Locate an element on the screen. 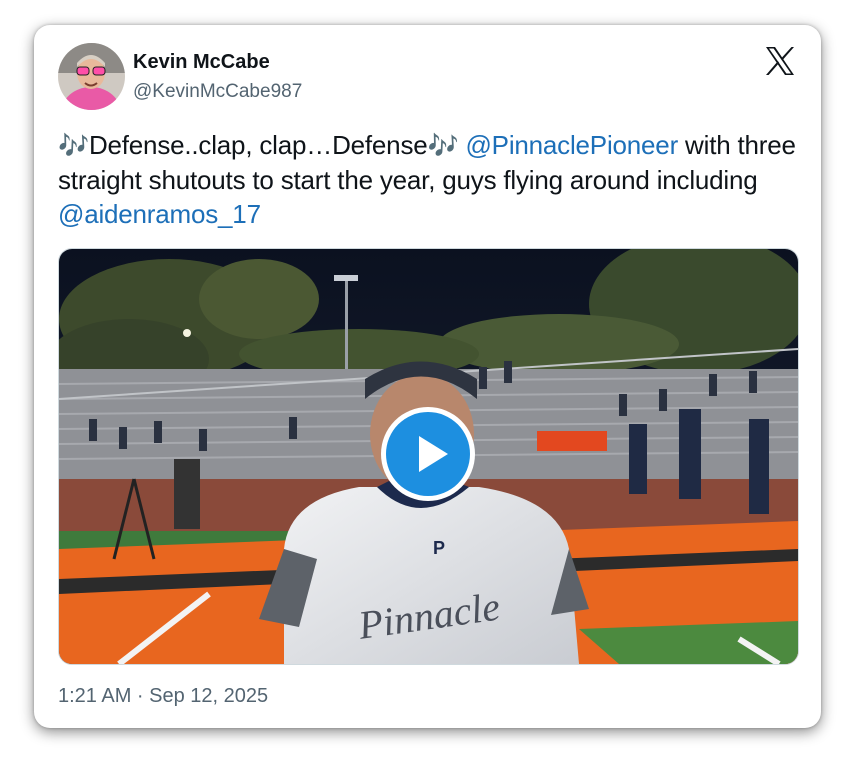  author-handle: @KevinMcCabe987 is located at coordinates (217, 92).